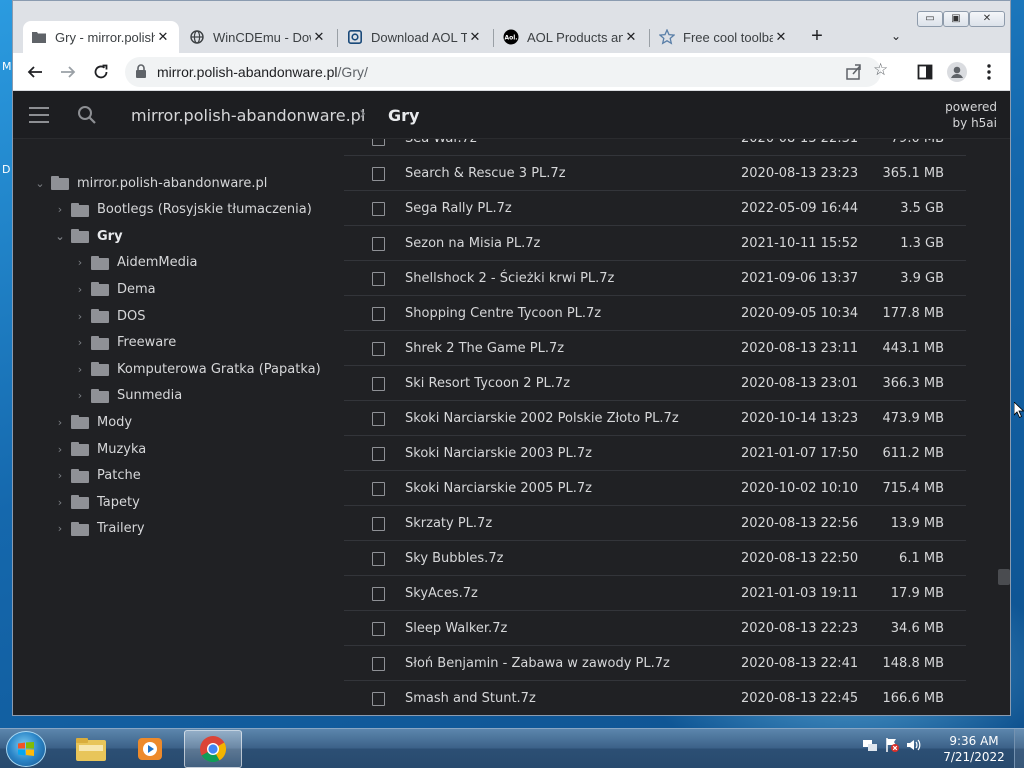 The image size is (1024, 768). What do you see at coordinates (655, 558) in the screenshot?
I see `file-row: Sky Bubbles.7z 2020-08-13 22:50 6.1 MB` at bounding box center [655, 558].